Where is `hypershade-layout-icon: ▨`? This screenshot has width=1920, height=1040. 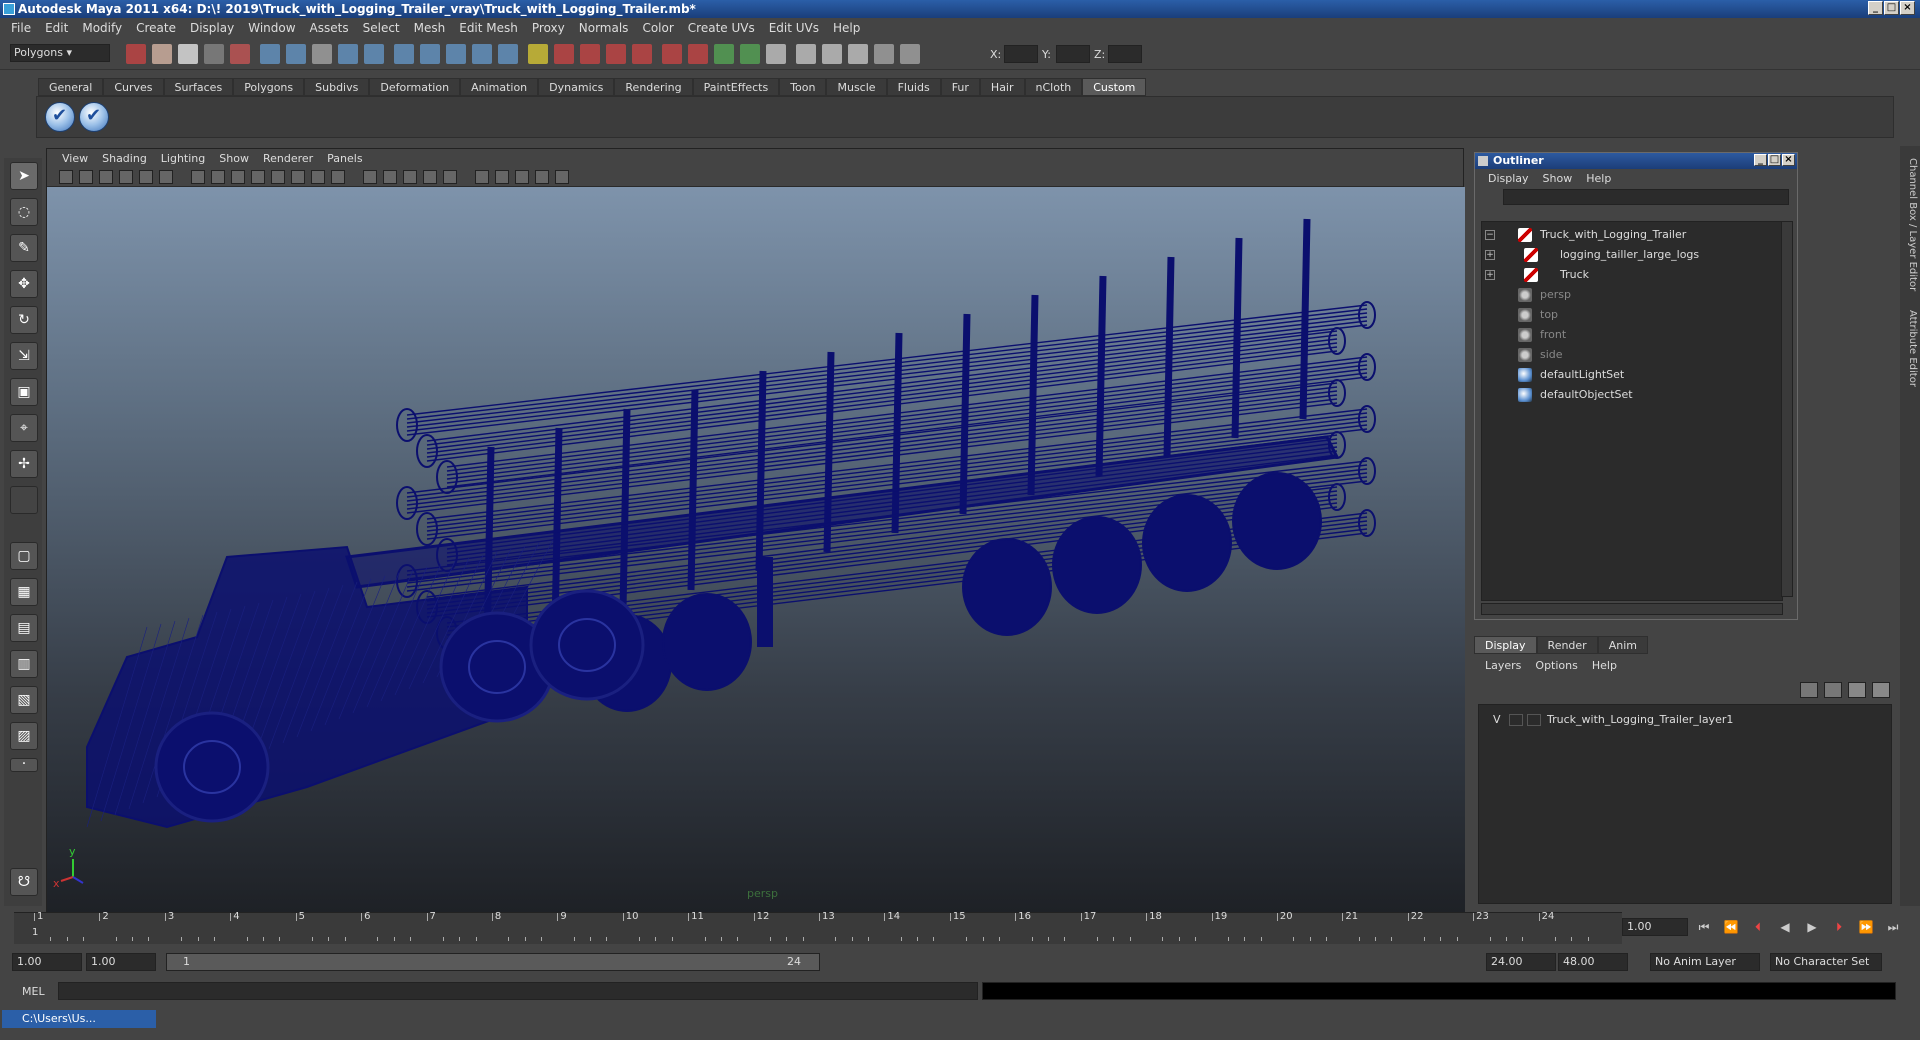 hypershade-layout-icon: ▨ is located at coordinates (24, 736).